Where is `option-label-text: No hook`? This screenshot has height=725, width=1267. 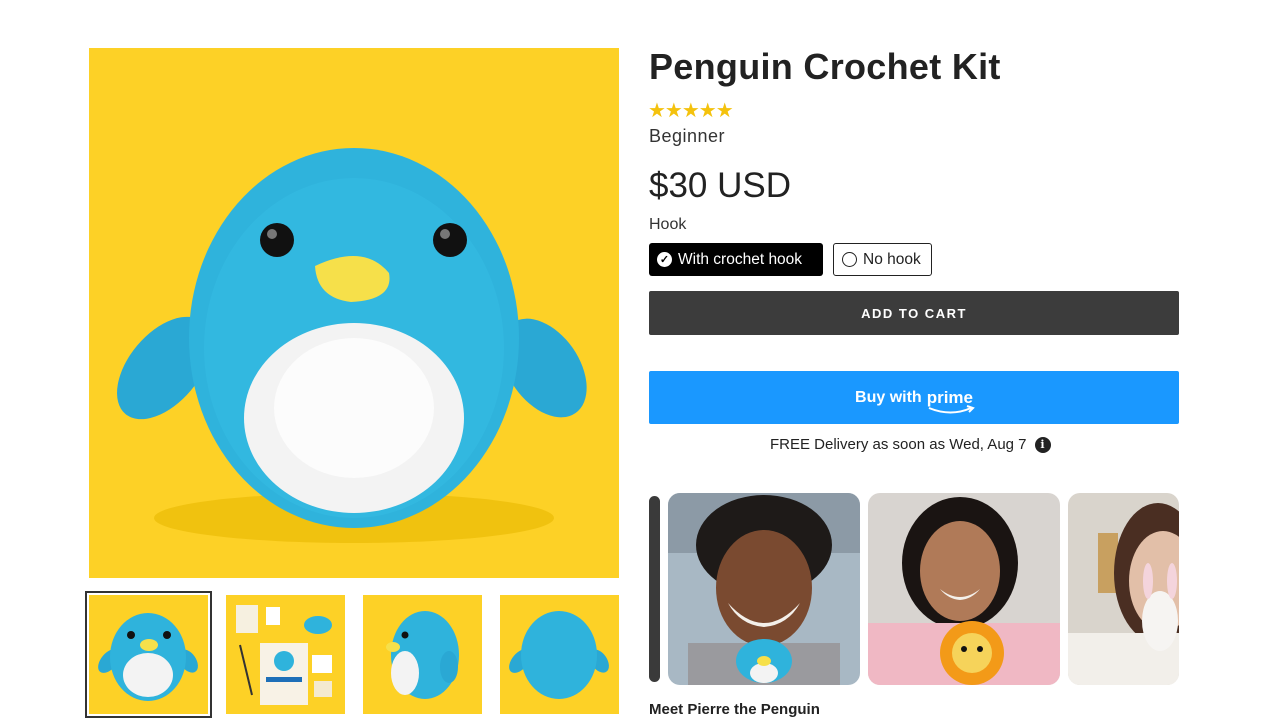 option-label-text: No hook is located at coordinates (892, 259).